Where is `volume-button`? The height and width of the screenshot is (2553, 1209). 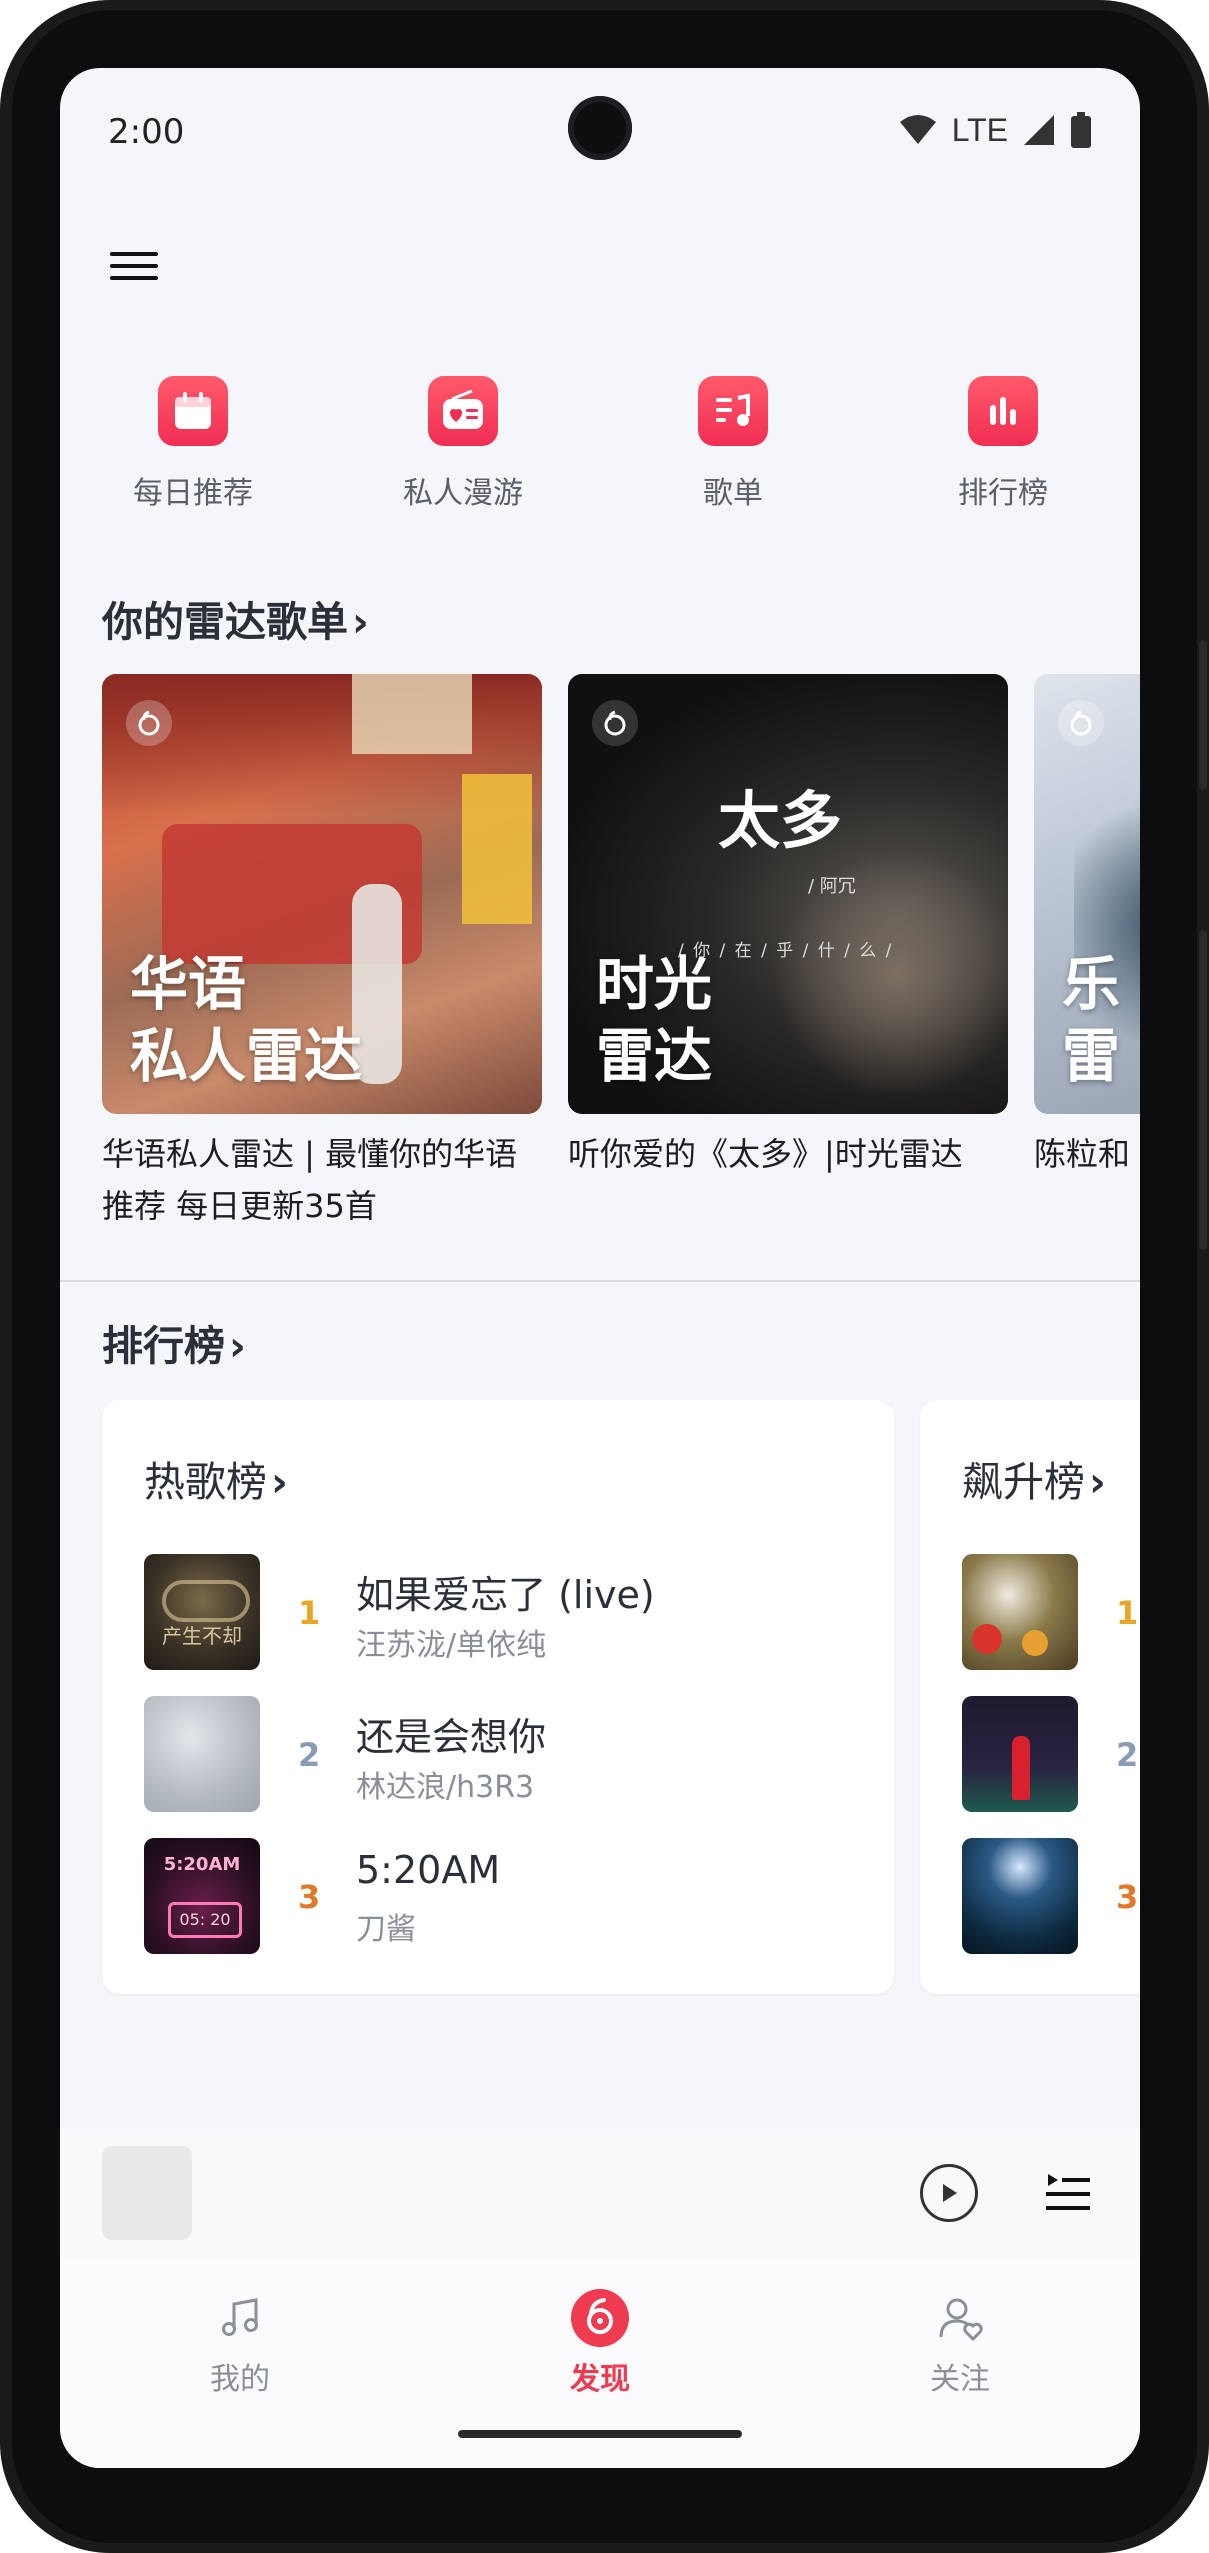
volume-button is located at coordinates (1203, 1090).